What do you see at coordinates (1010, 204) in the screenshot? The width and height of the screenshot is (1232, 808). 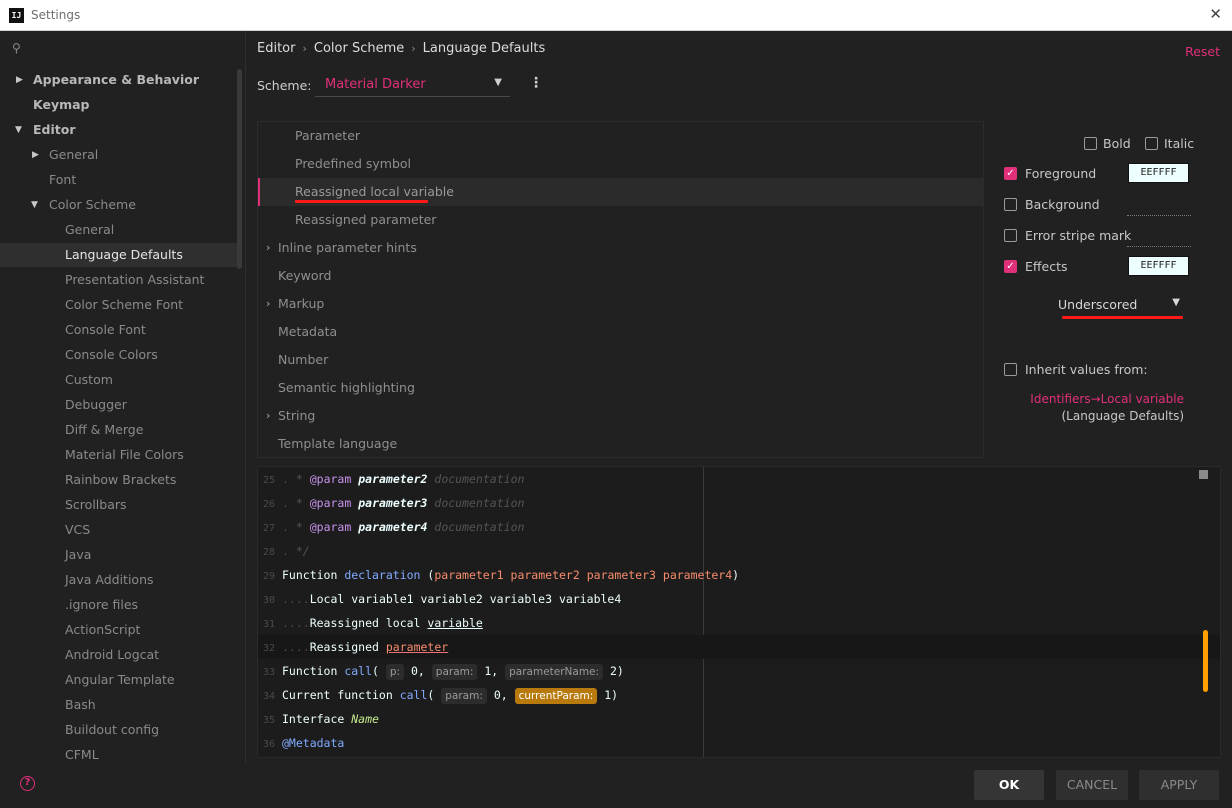 I see `background-checkbox` at bounding box center [1010, 204].